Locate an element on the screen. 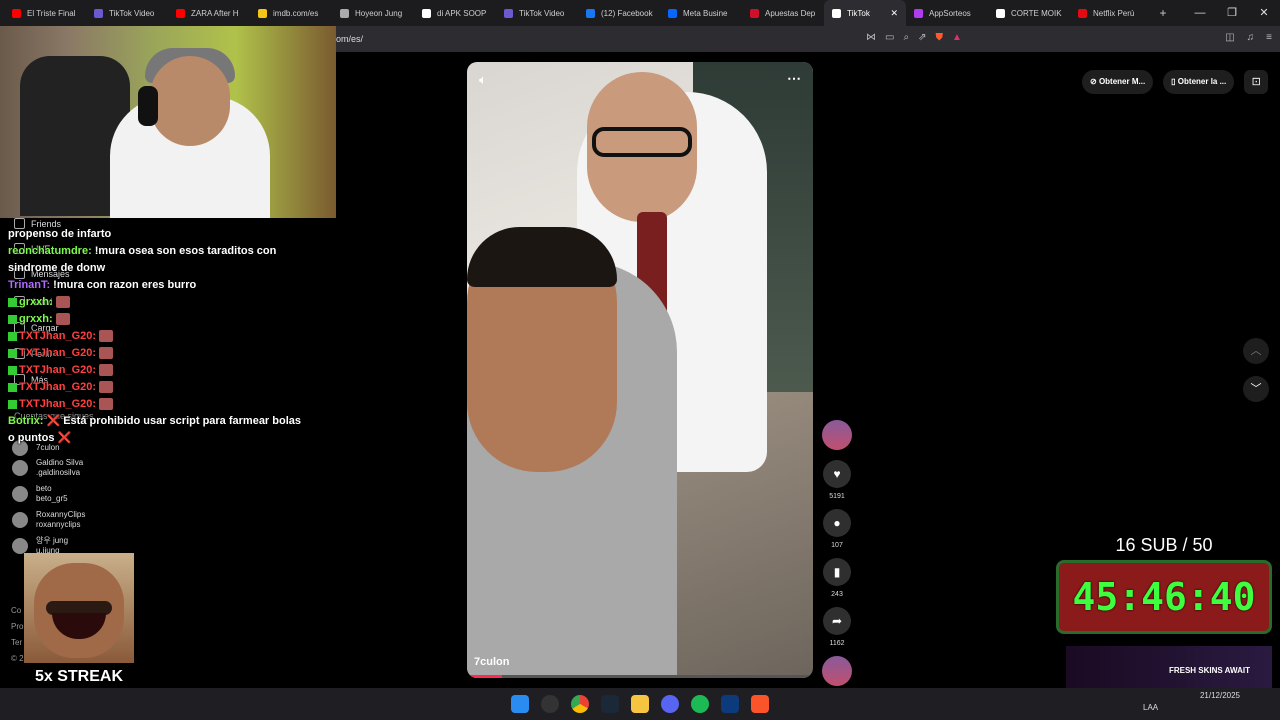 The height and width of the screenshot is (720, 1280). followed-account: beto beto_gr5 is located at coordinates (40, 494).